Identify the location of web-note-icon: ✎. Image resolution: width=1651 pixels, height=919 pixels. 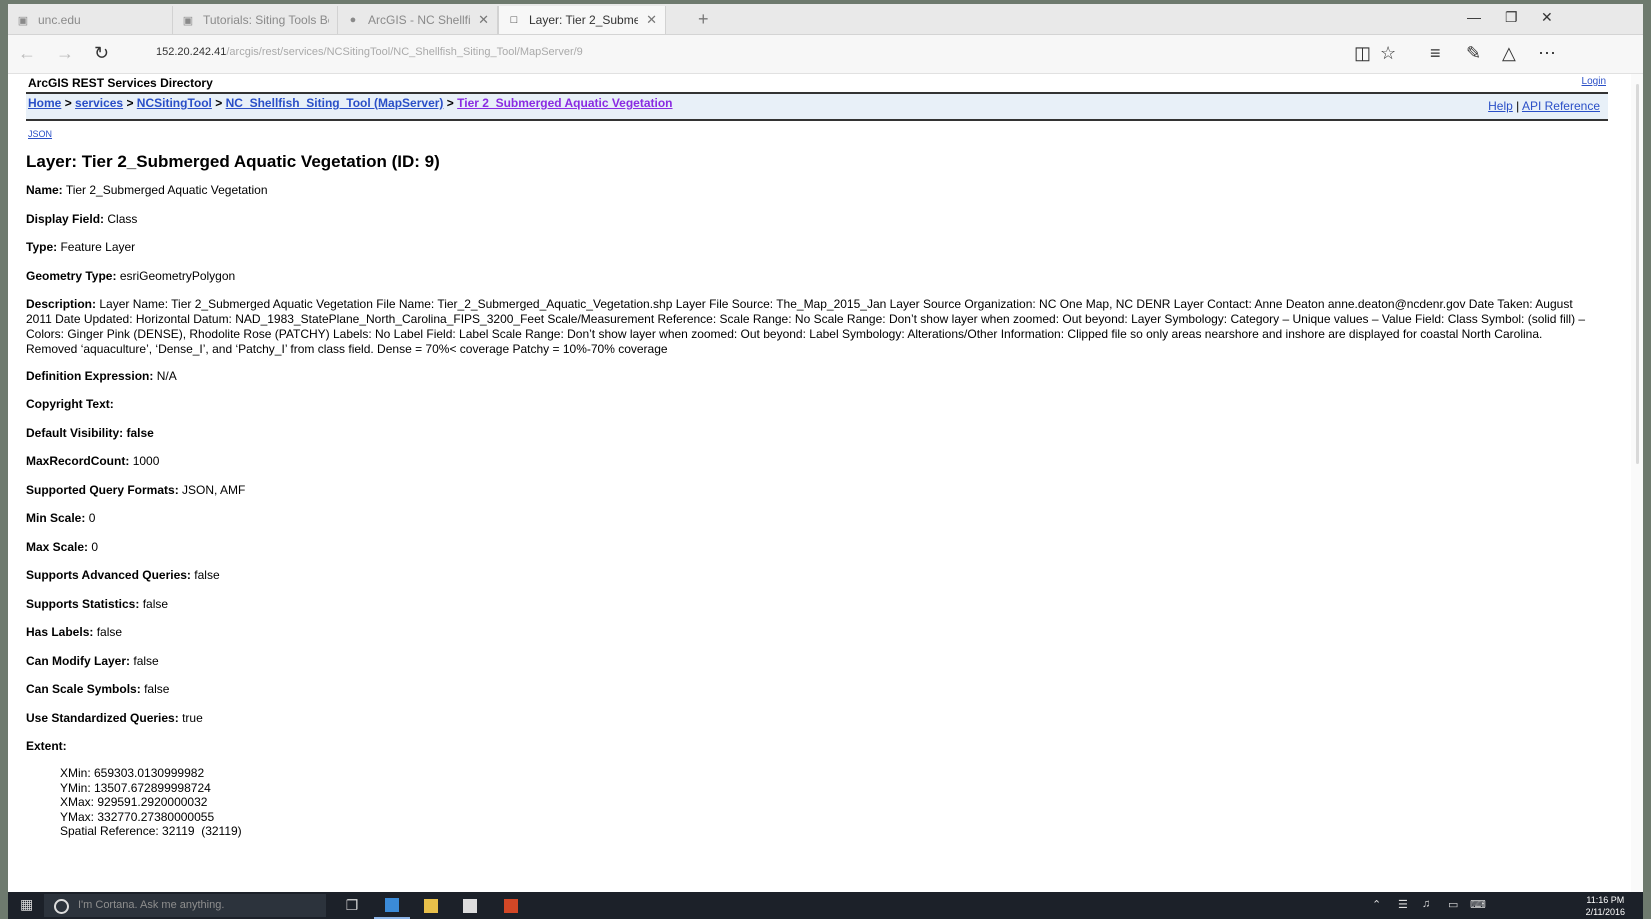
(1473, 53).